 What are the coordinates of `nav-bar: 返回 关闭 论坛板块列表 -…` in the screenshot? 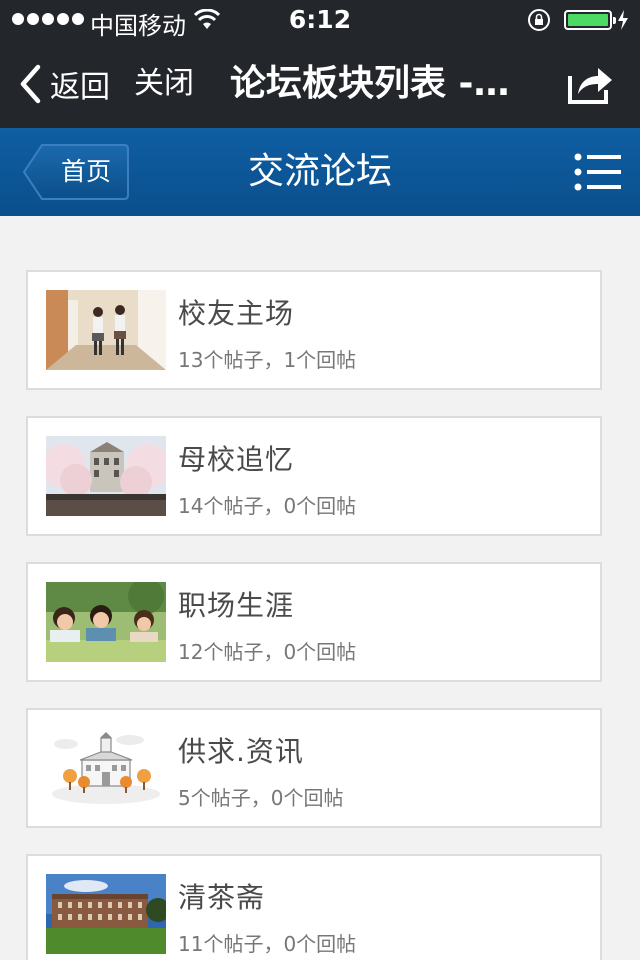 It's located at (320, 84).